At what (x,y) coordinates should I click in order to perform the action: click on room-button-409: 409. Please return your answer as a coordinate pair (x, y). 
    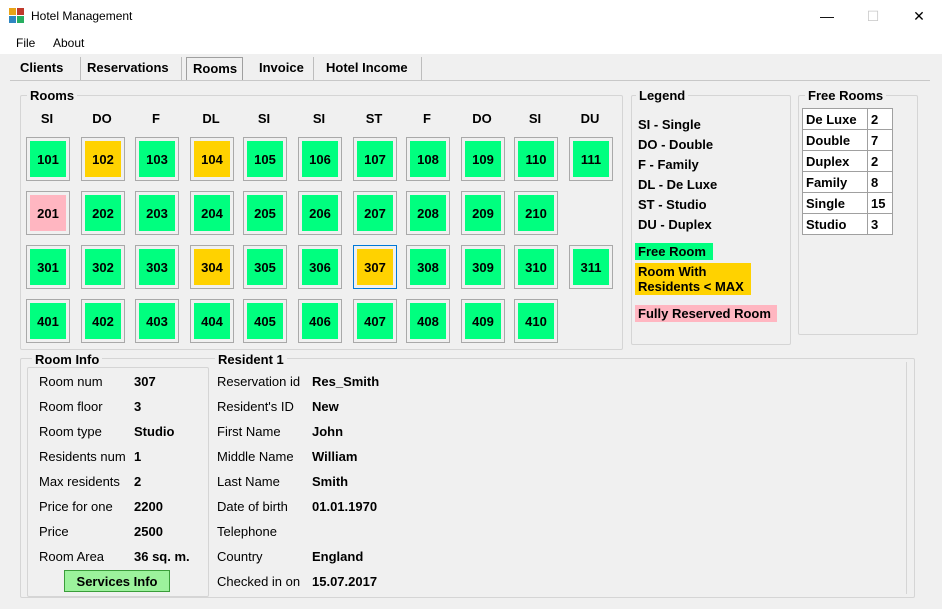
    Looking at the image, I should click on (483, 321).